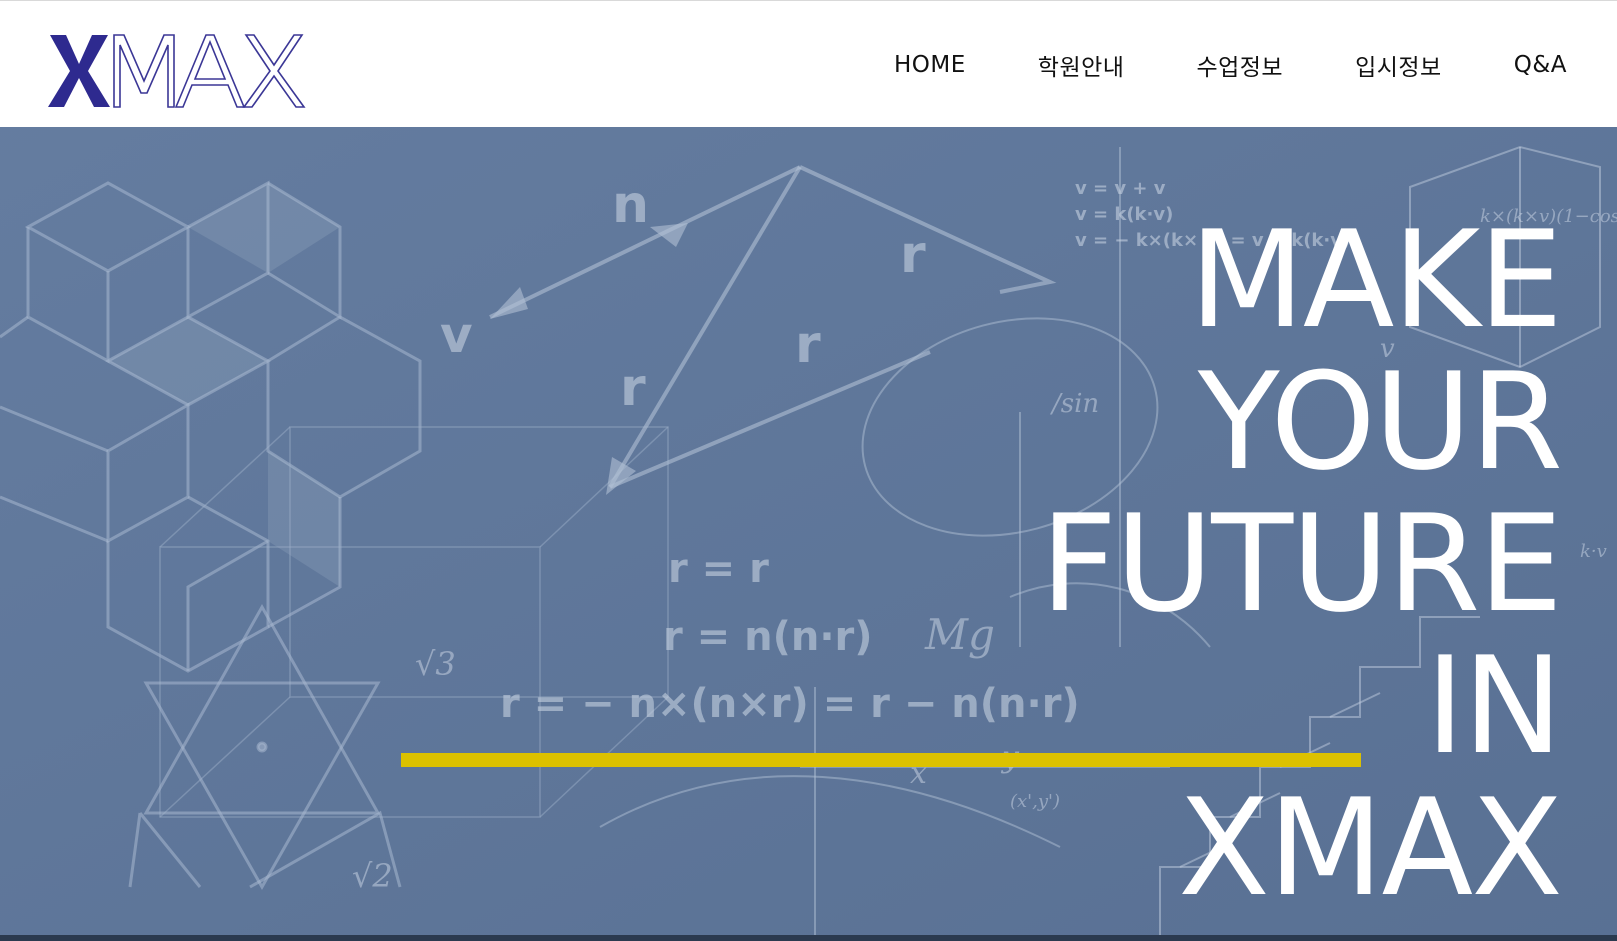  What do you see at coordinates (913, 255) in the screenshot?
I see `chalk-r-perp: r` at bounding box center [913, 255].